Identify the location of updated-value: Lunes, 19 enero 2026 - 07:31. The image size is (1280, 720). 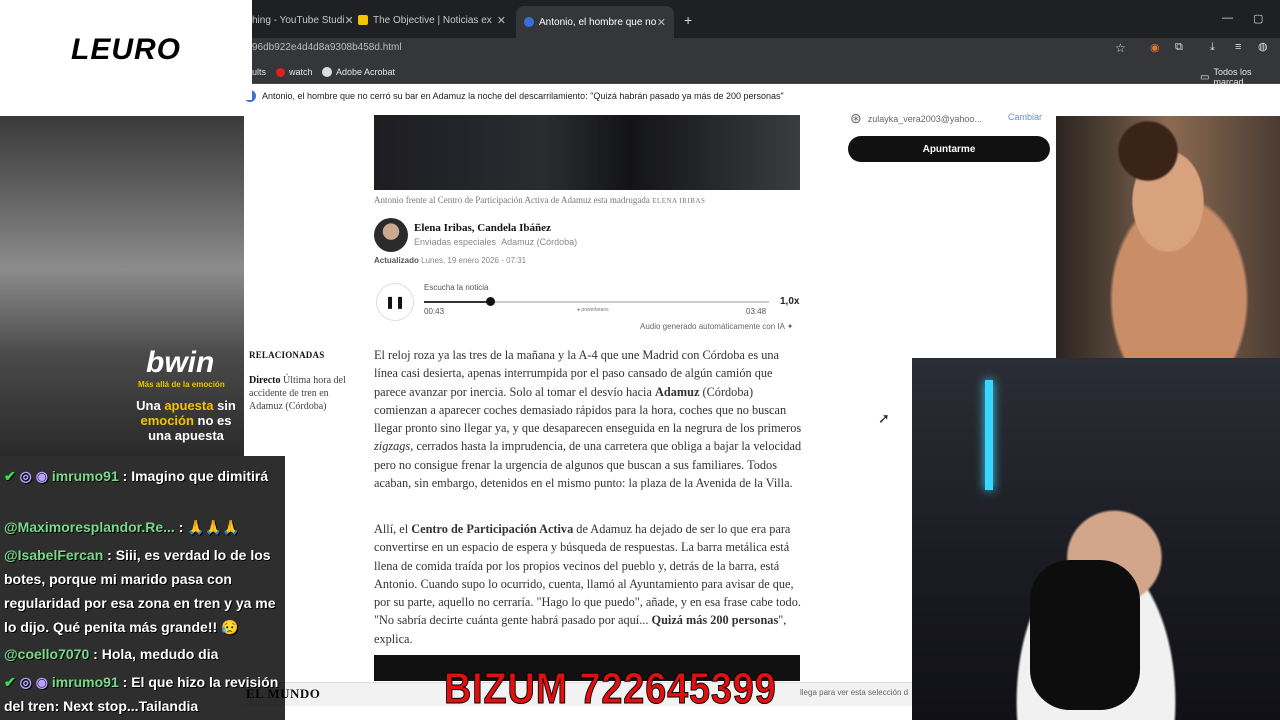
(474, 260).